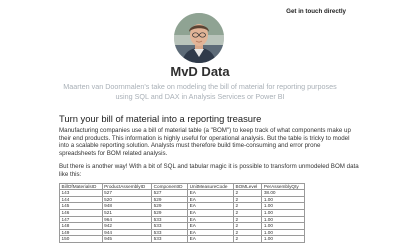  I want to click on author-photo, so click(199, 38).